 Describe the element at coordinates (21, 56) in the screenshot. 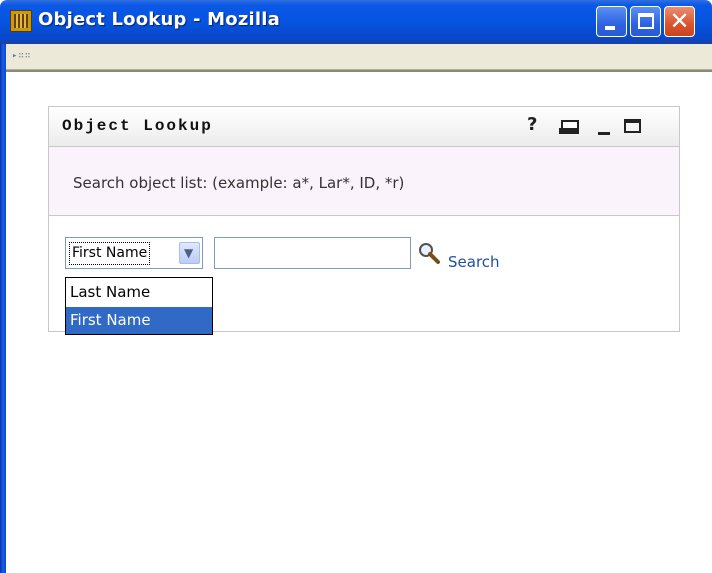

I see `toolbar-grip-icon: ▸∷∷` at that location.